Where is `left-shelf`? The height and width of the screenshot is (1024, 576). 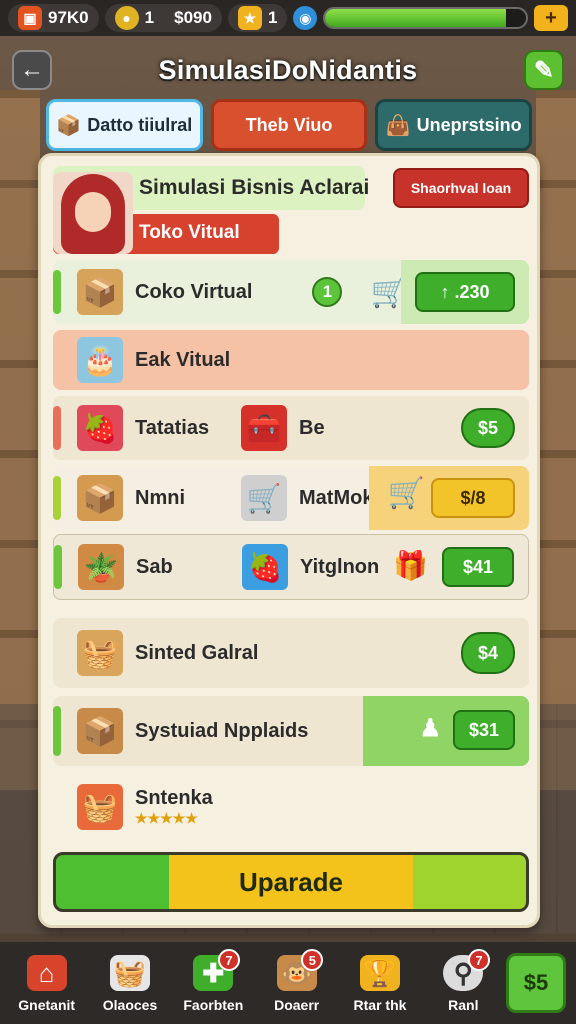 left-shelf is located at coordinates (20, 440).